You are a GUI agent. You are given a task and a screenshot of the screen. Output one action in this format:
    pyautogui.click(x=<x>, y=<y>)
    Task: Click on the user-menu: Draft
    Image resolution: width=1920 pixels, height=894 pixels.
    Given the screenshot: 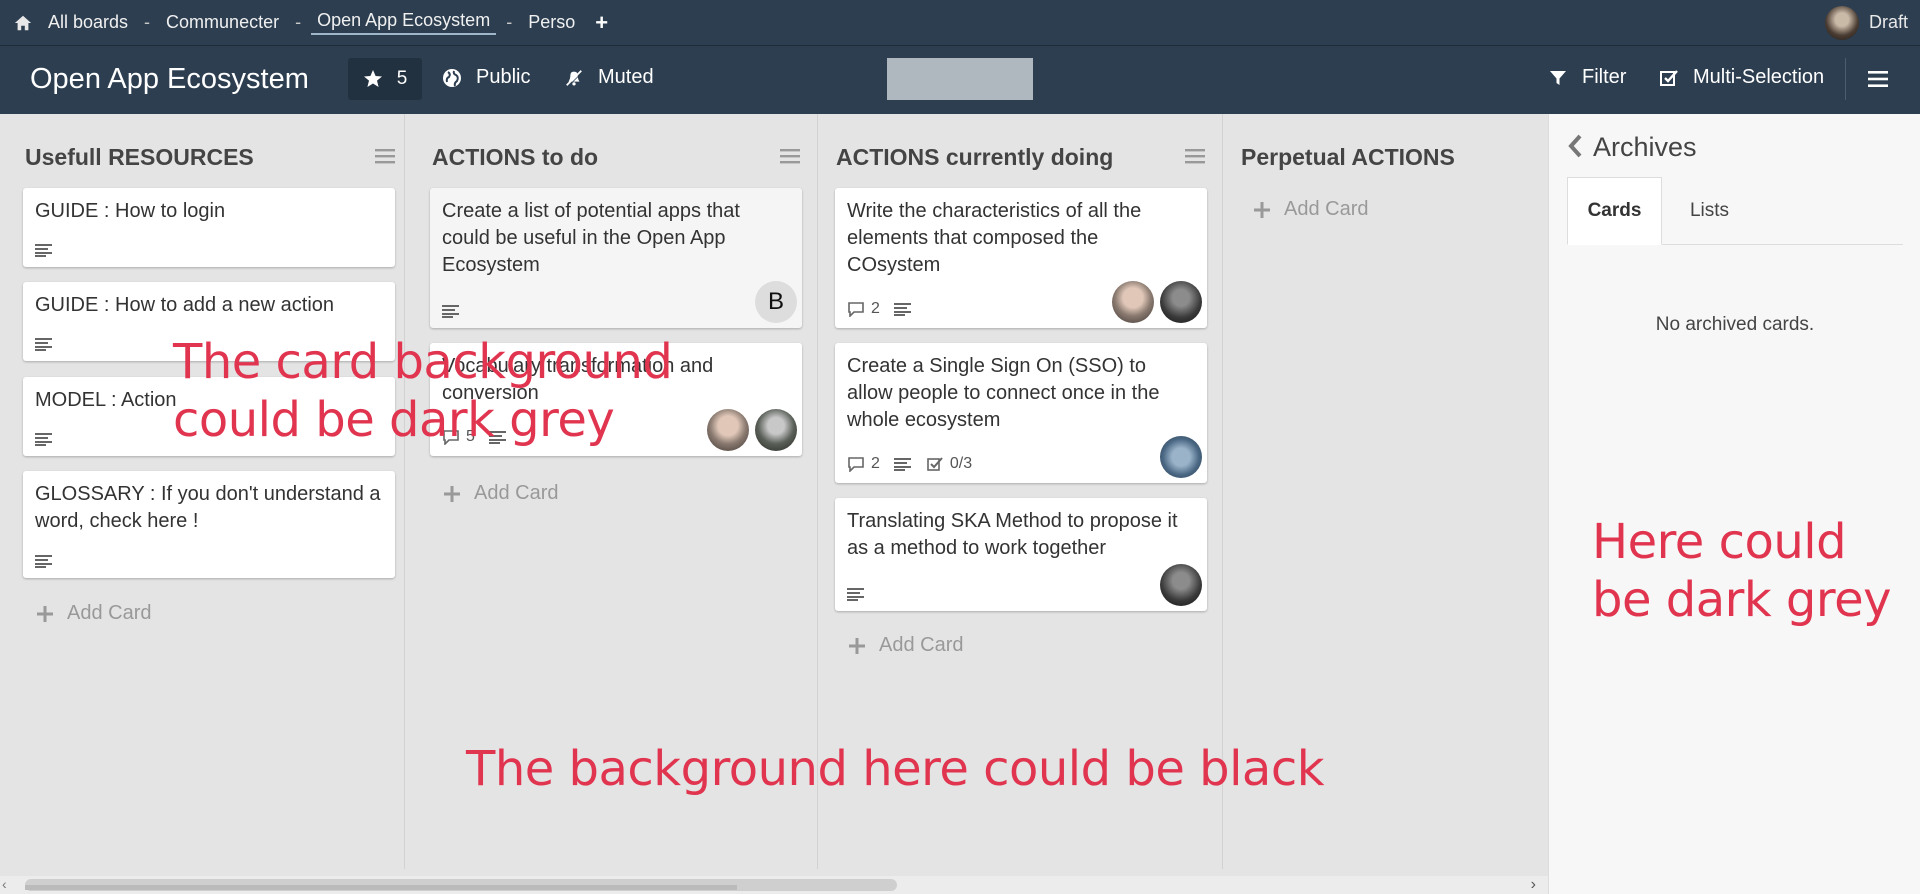 What is the action you would take?
    pyautogui.click(x=1866, y=22)
    